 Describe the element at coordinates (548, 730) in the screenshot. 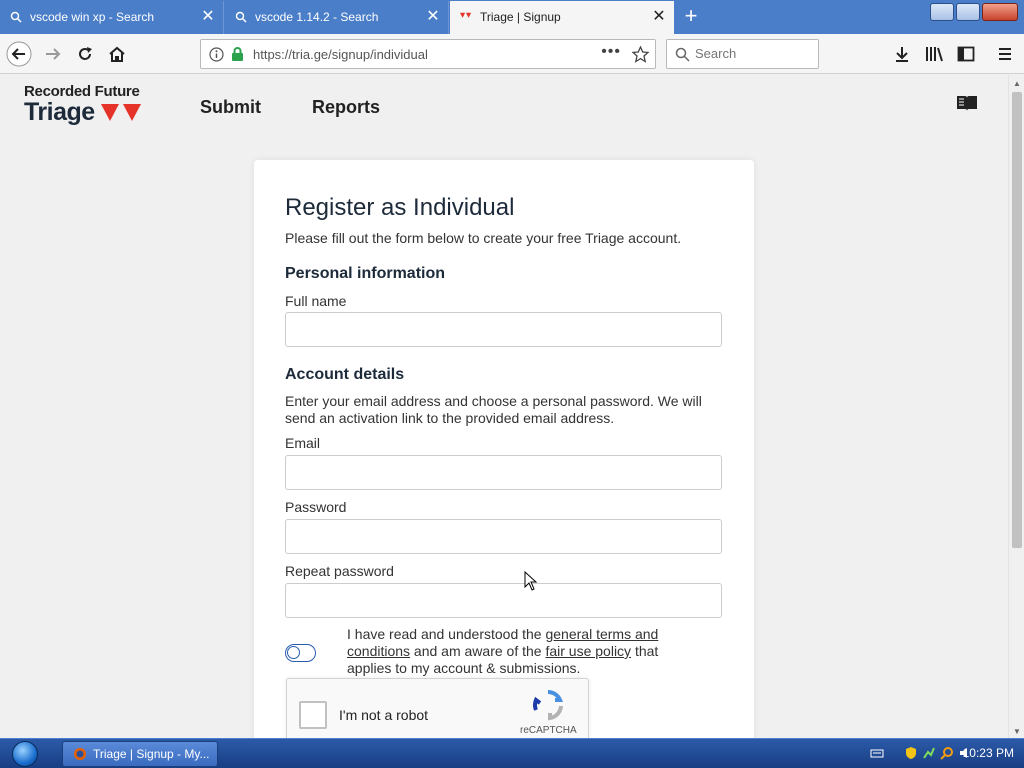

I see `recaptcha-brand: reCAPTCHA` at that location.